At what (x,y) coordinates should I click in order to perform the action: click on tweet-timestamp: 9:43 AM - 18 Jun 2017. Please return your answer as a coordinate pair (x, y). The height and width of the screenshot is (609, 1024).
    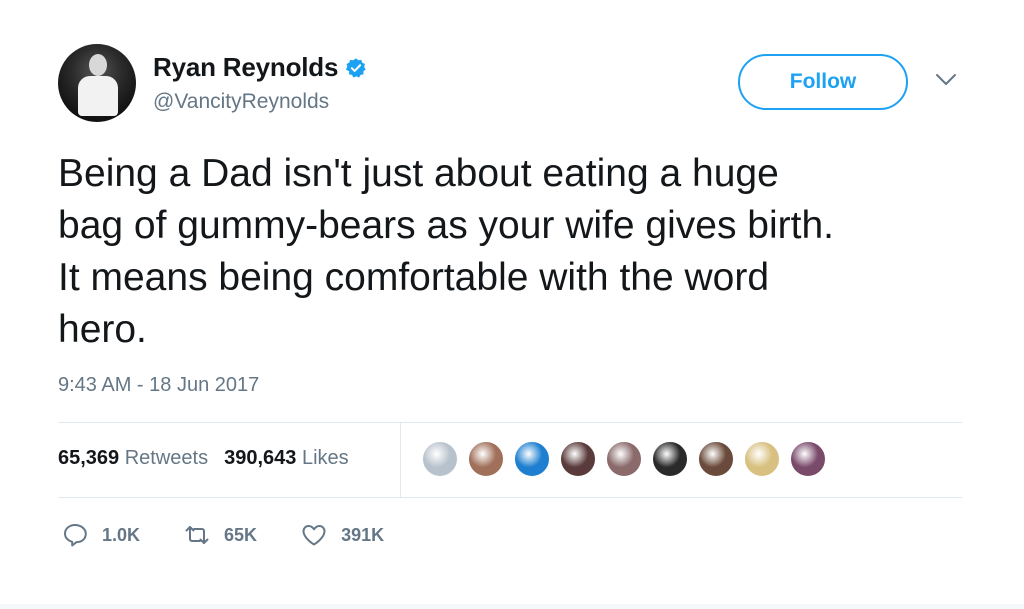
    Looking at the image, I should click on (158, 385).